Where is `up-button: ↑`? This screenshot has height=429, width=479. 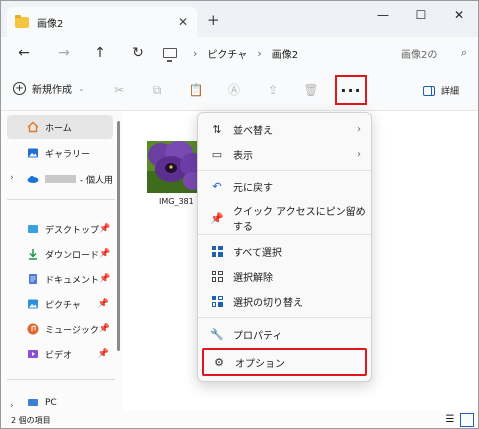
up-button: ↑ is located at coordinates (100, 53).